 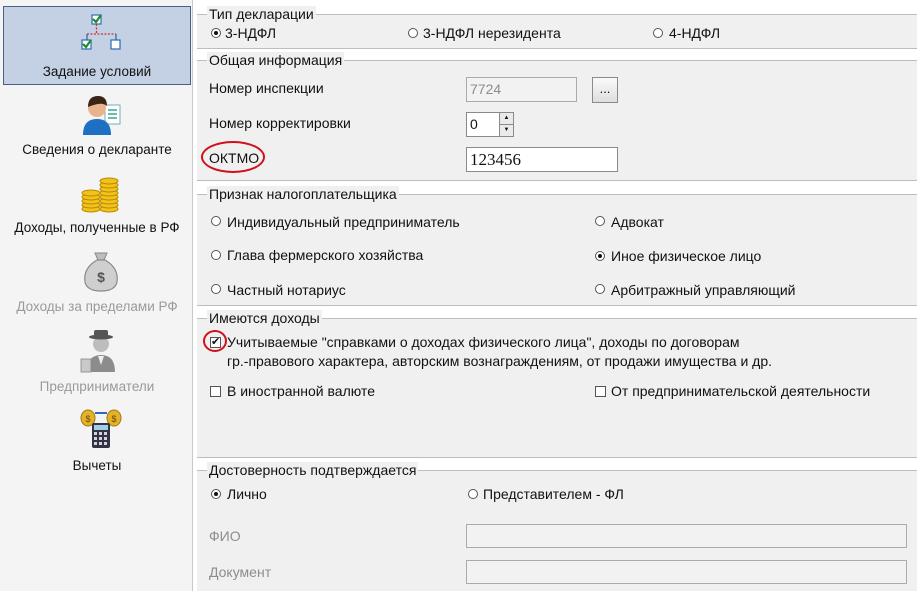 What do you see at coordinates (413, 33) in the screenshot?
I see `radio-3-ndfl-nonresident` at bounding box center [413, 33].